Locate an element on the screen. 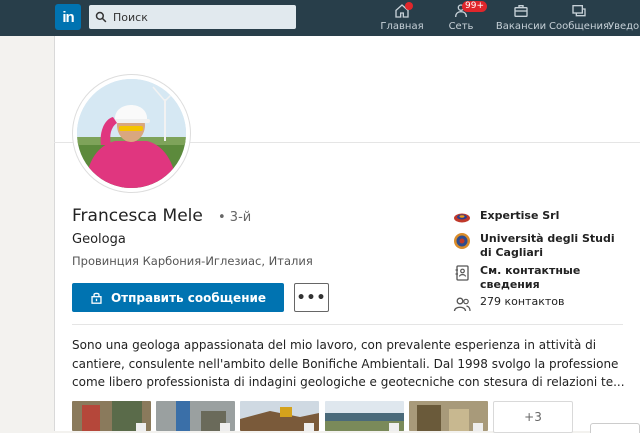  profile-location: Провинция Карбония-Иглезиас, Италия is located at coordinates (192, 261).